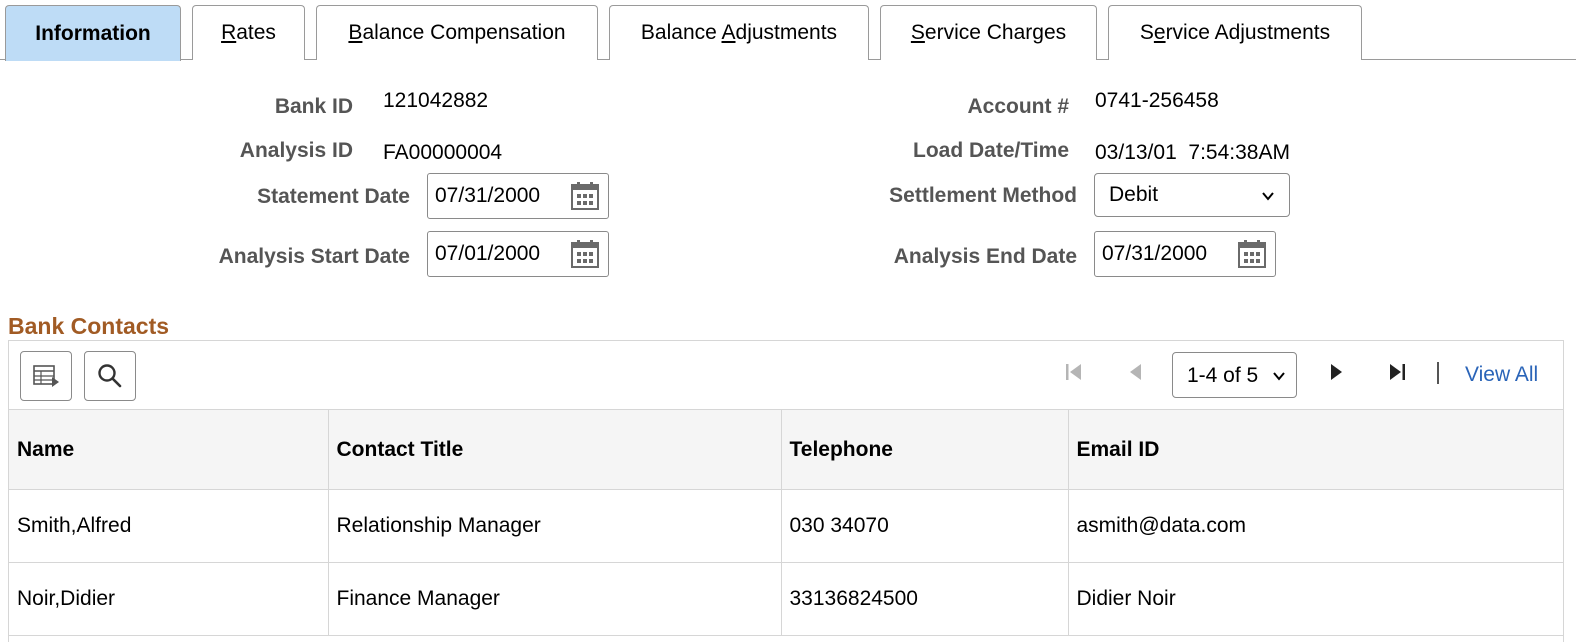 This screenshot has width=1576, height=642. Describe the element at coordinates (488, 253) in the screenshot. I see `analysis-start-date-value: 07/01/2000` at that location.